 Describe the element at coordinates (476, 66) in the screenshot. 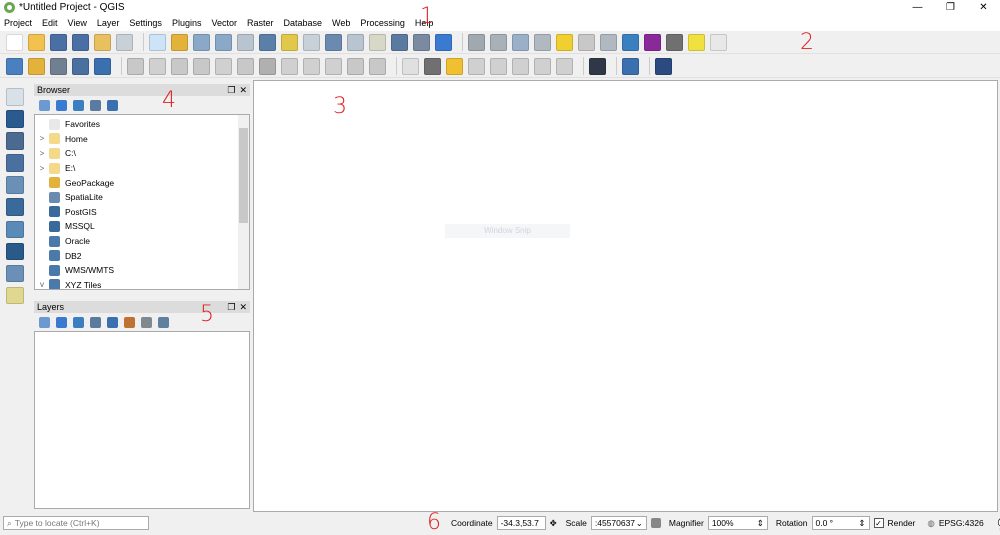

I see `highlight-labels-icon` at that location.